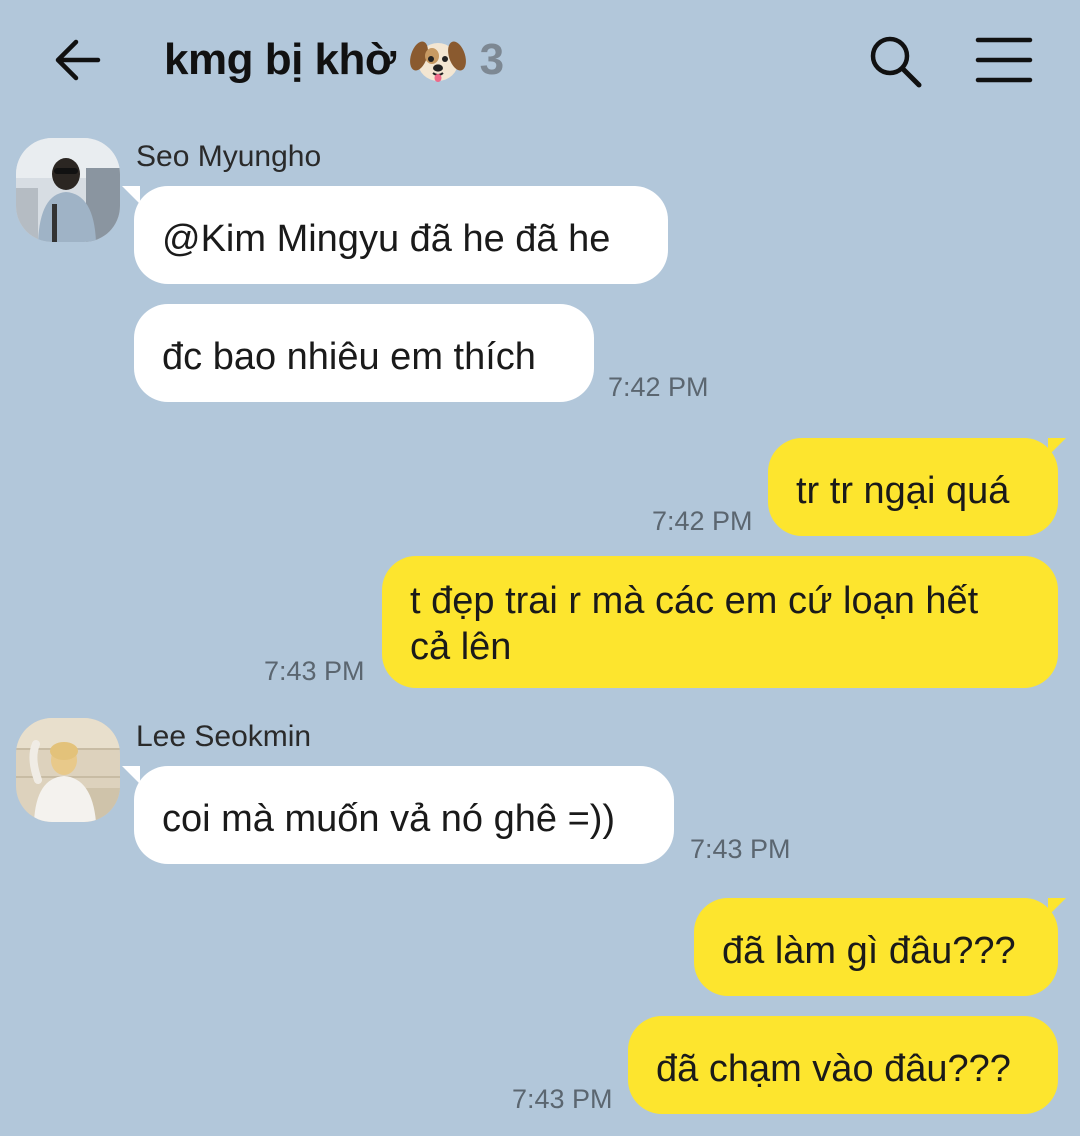  I want to click on message-text: coi mà muốn vả nó ghê =)), so click(389, 819).